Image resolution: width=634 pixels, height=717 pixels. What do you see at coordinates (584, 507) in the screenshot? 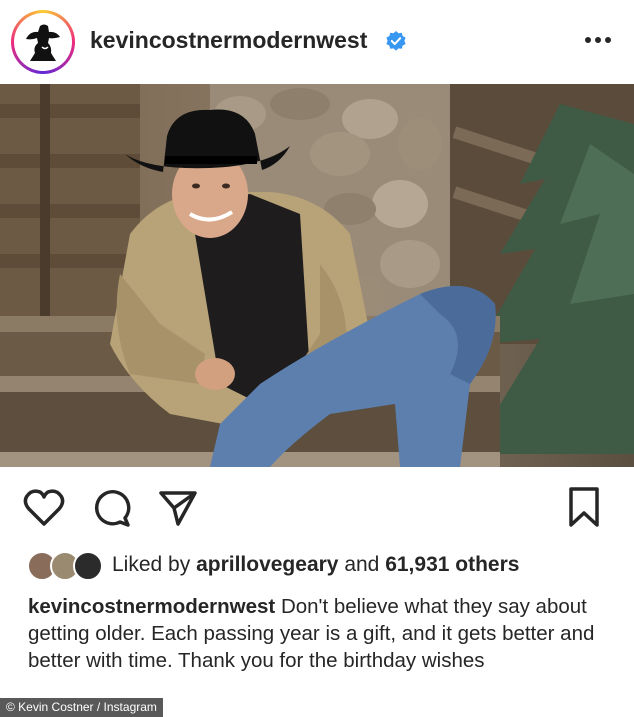
I see `bookmark-icon` at bounding box center [584, 507].